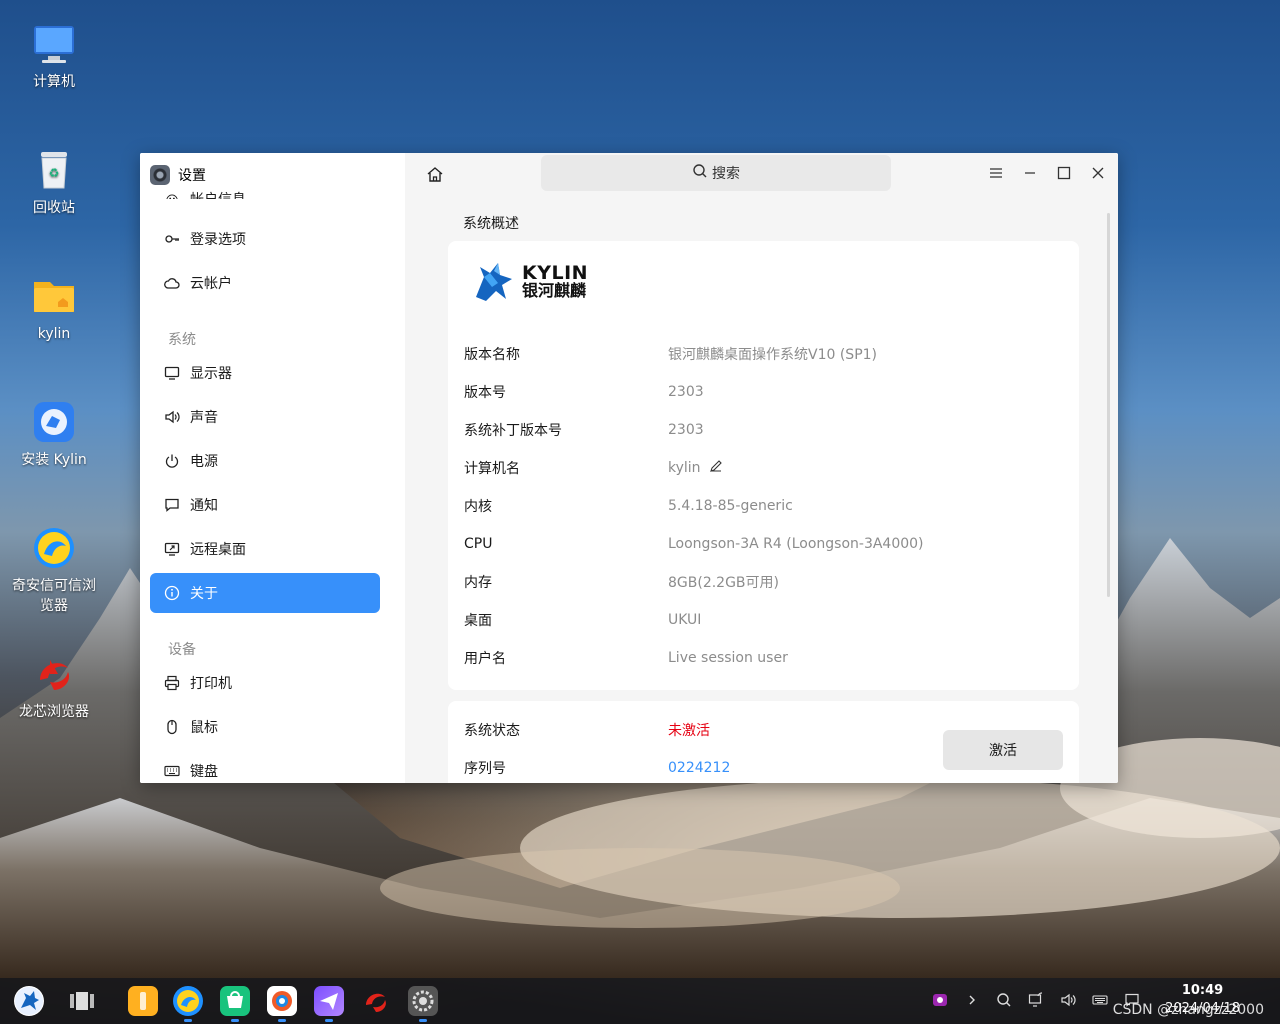 The width and height of the screenshot is (1280, 1024). Describe the element at coordinates (1003, 750) in the screenshot. I see `activate-button: 激活` at that location.